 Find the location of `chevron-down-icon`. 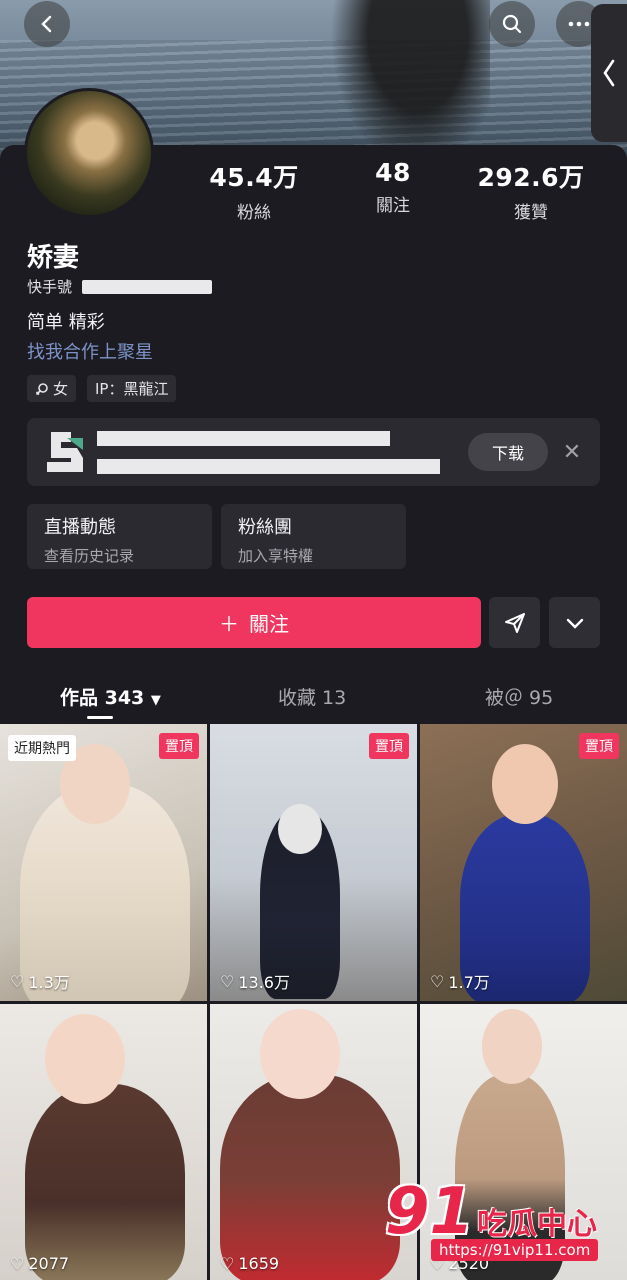

chevron-down-icon is located at coordinates (574, 623).